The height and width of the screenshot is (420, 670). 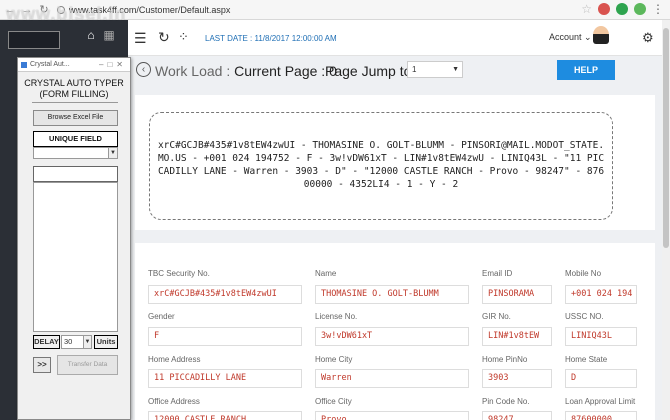 I want to click on menu-dots-icon: ⋮, so click(x=658, y=9).